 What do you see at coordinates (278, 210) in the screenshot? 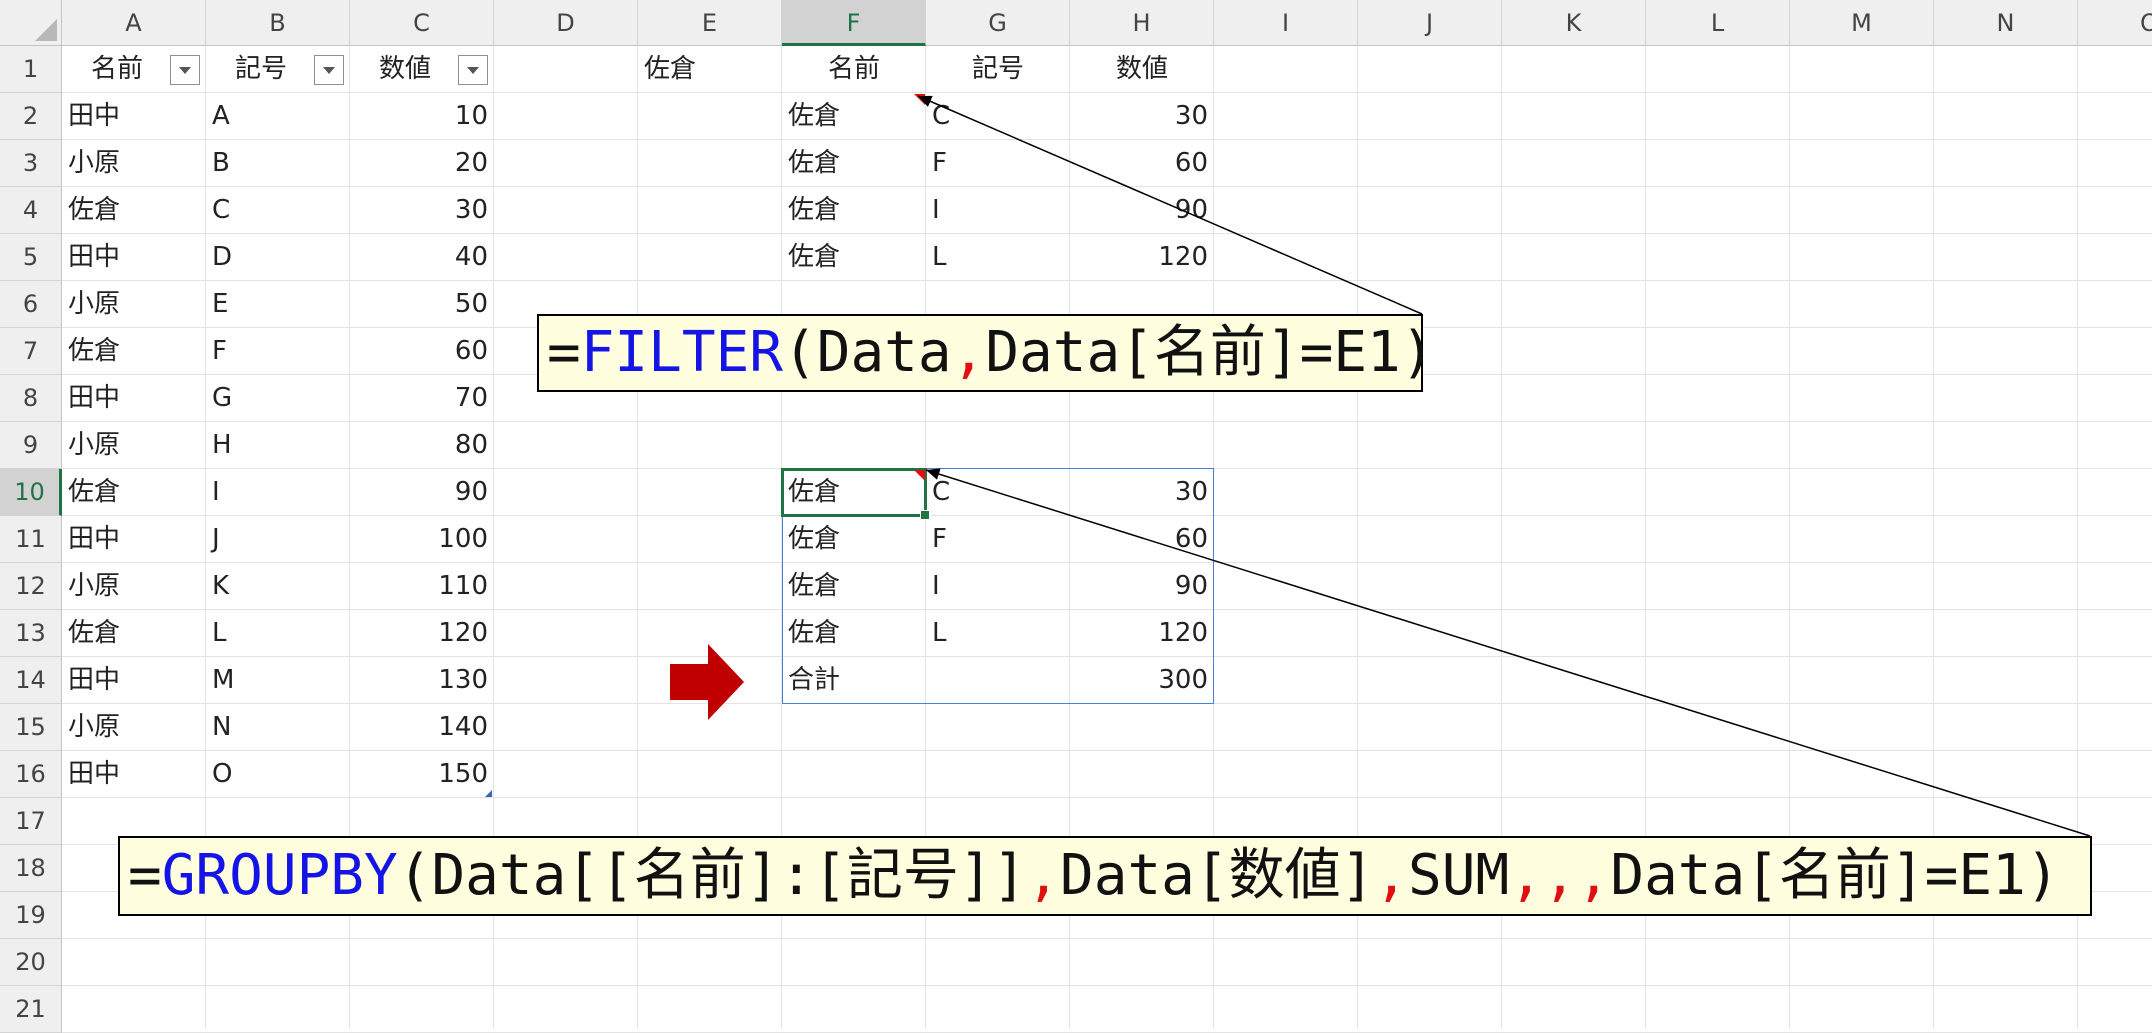
I see `table-cell: C` at bounding box center [278, 210].